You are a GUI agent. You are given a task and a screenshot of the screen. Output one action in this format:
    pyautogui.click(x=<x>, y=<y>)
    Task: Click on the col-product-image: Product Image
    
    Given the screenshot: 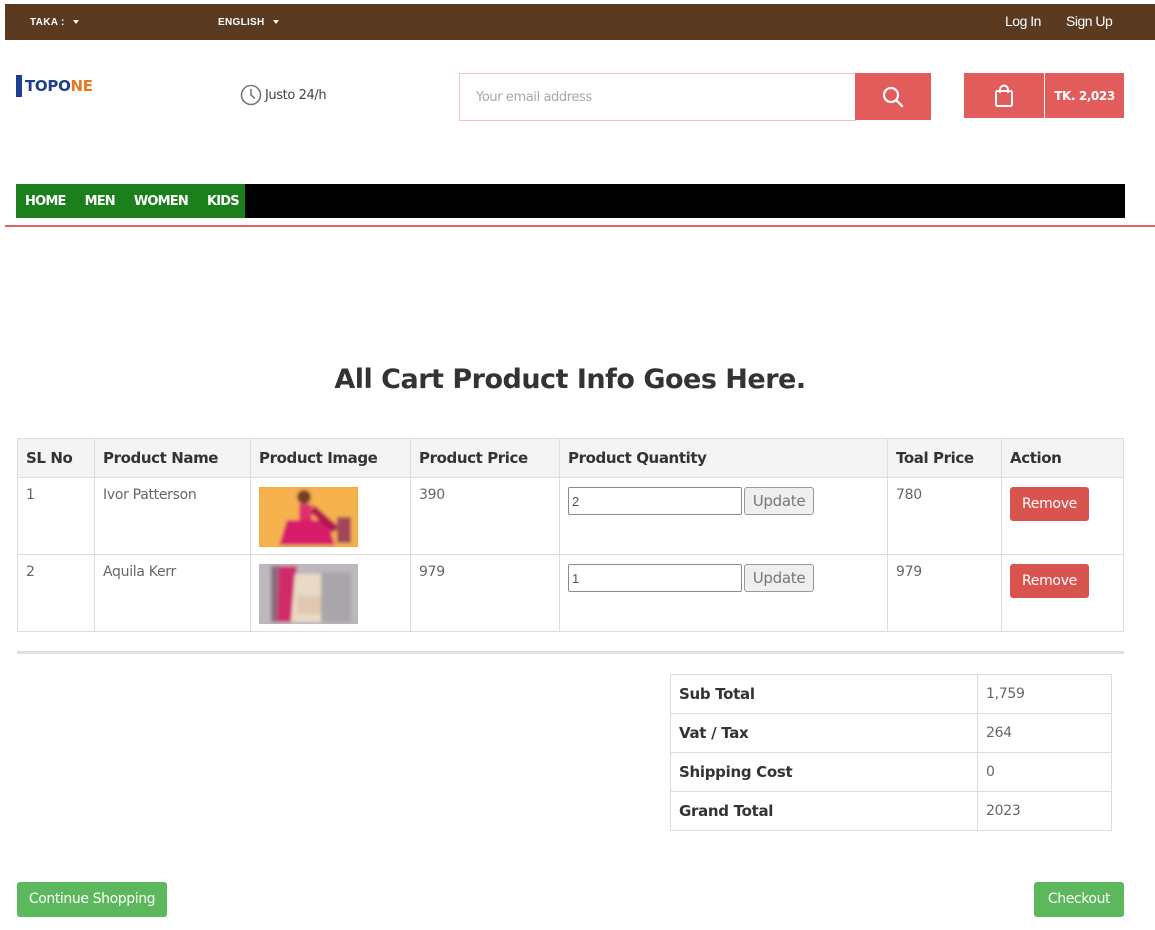 What is the action you would take?
    pyautogui.click(x=330, y=458)
    